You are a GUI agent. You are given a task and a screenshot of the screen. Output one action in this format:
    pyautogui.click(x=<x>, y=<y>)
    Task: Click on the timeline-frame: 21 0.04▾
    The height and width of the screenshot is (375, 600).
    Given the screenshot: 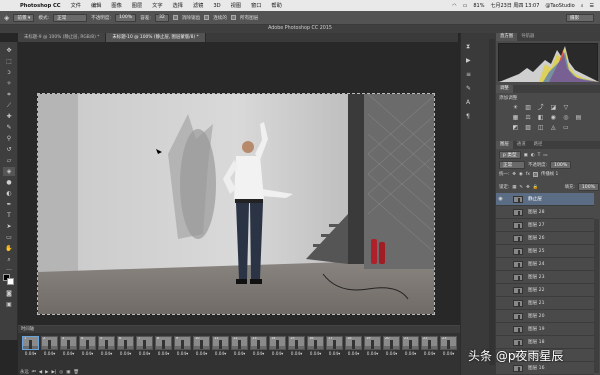 What is the action you would take?
    pyautogui.click(x=410, y=349)
    